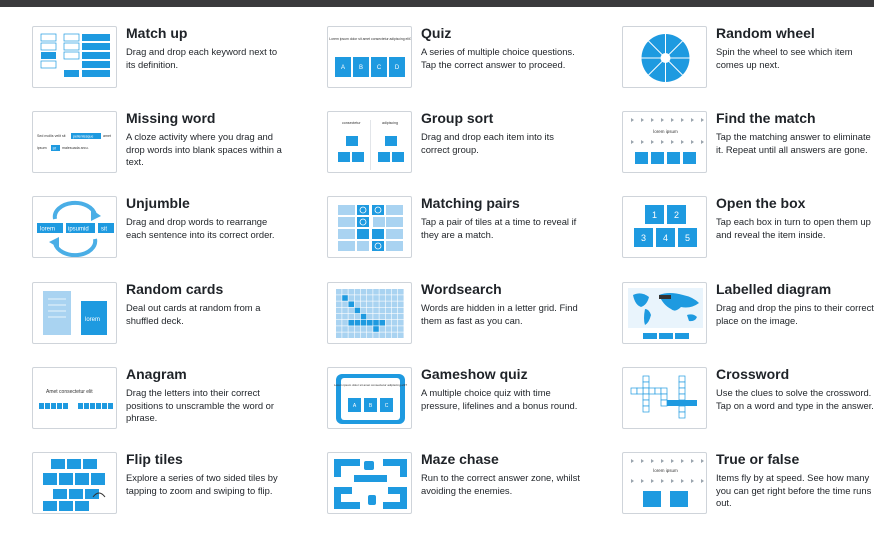 This screenshot has height=536, width=874. I want to click on template-title: Missing word, so click(171, 118).